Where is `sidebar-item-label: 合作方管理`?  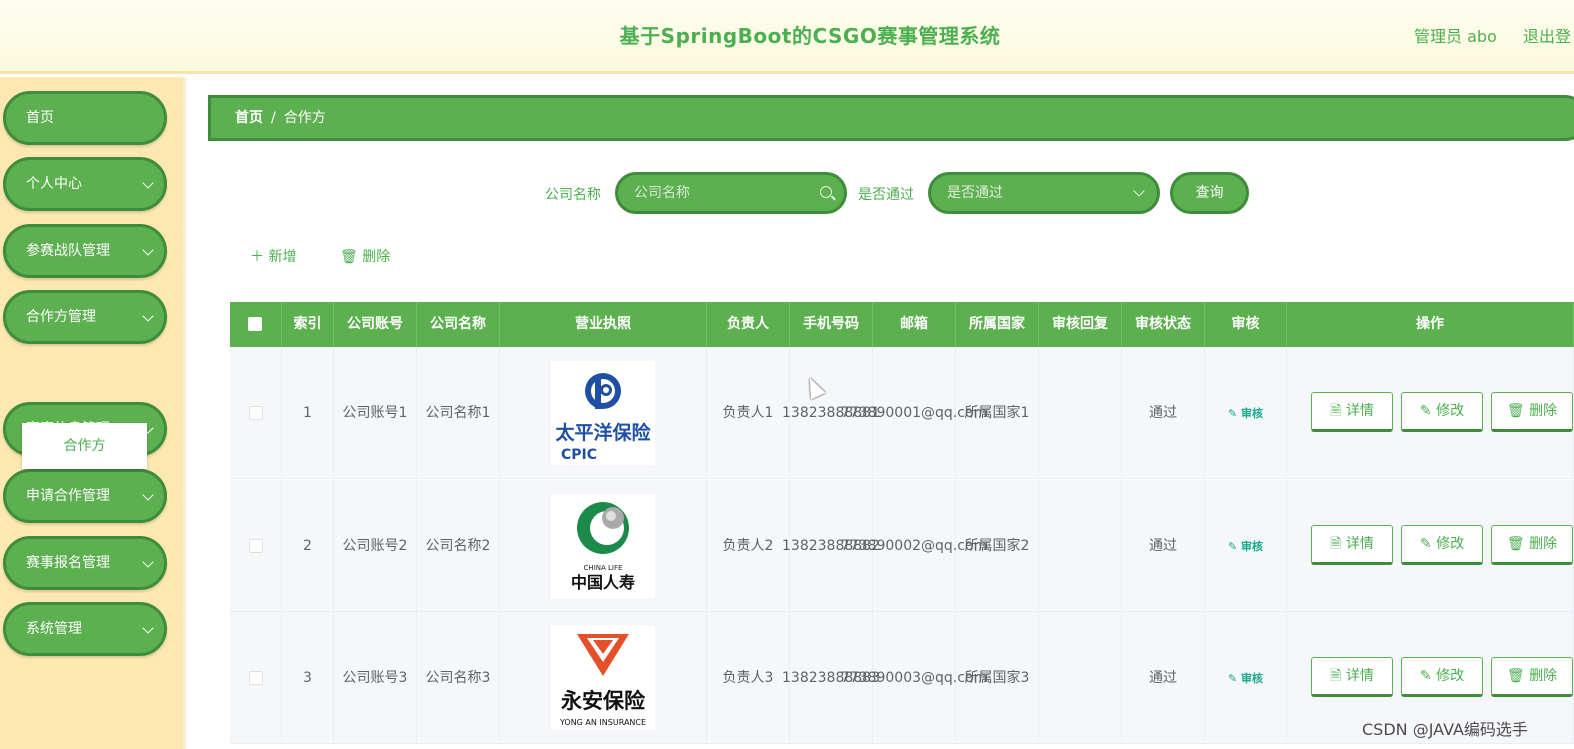
sidebar-item-label: 合作方管理 is located at coordinates (61, 317).